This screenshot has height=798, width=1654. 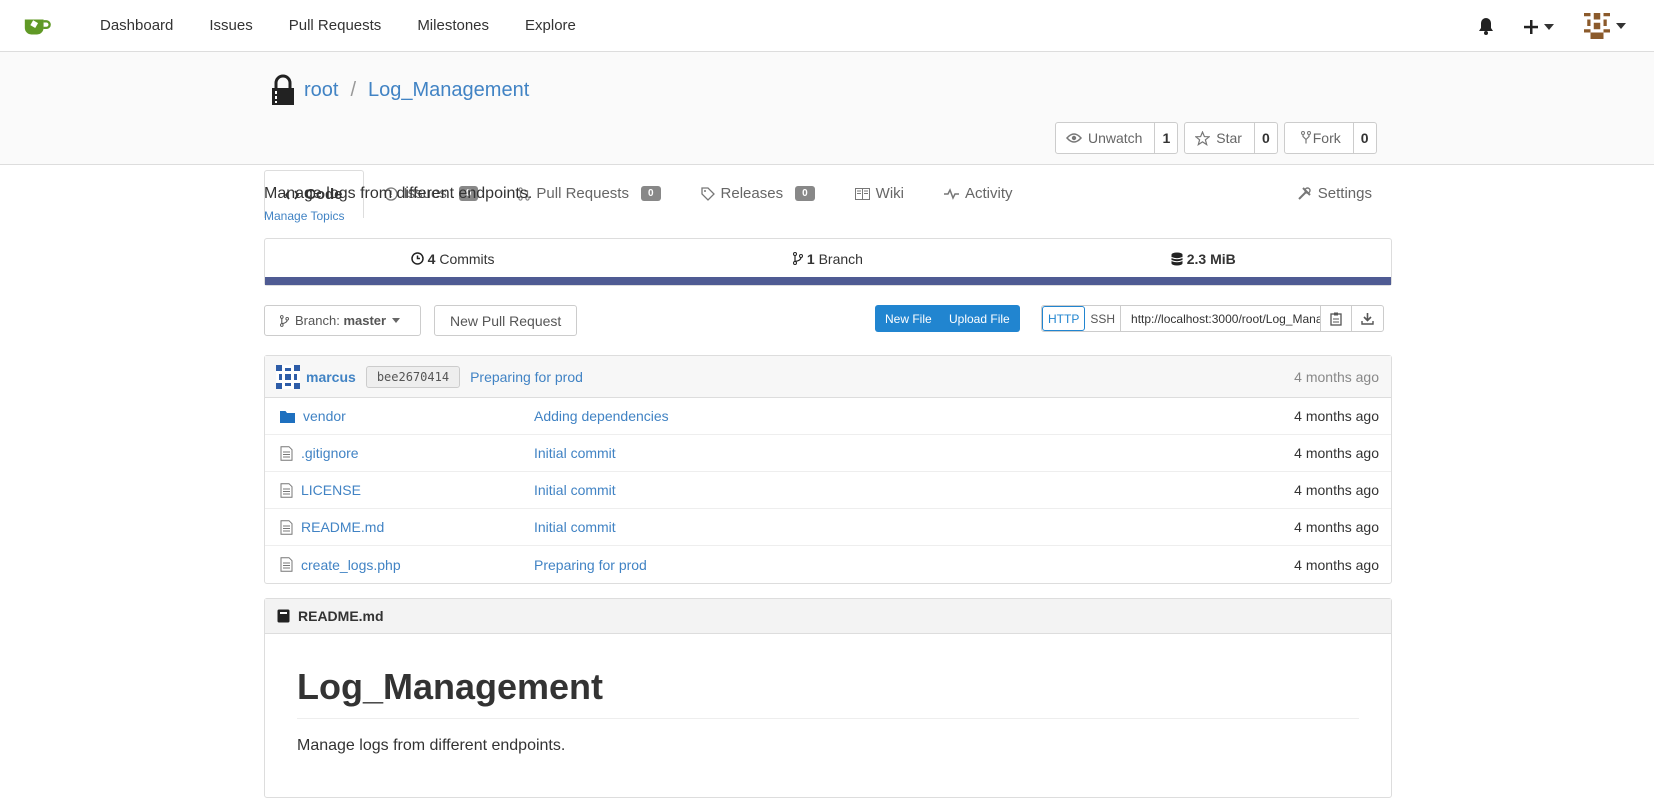 I want to click on branches-label: Branch, so click(x=840, y=258).